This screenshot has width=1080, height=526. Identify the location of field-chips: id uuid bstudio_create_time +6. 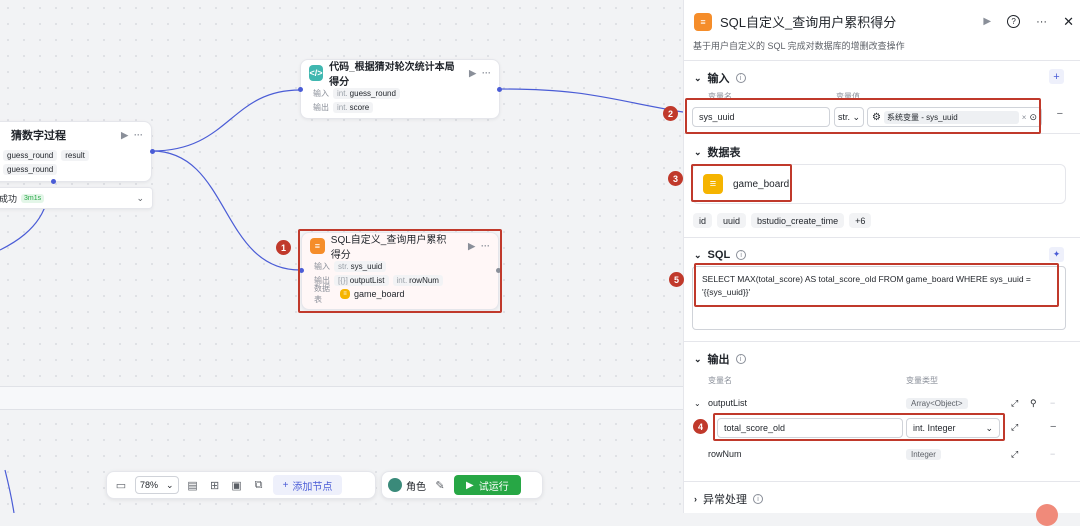
(782, 220).